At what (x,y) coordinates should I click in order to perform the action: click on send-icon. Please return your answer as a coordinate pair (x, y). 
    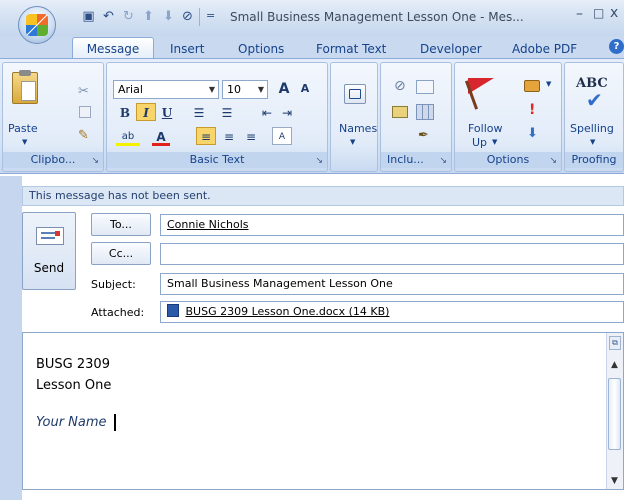
    Looking at the image, I should click on (50, 236).